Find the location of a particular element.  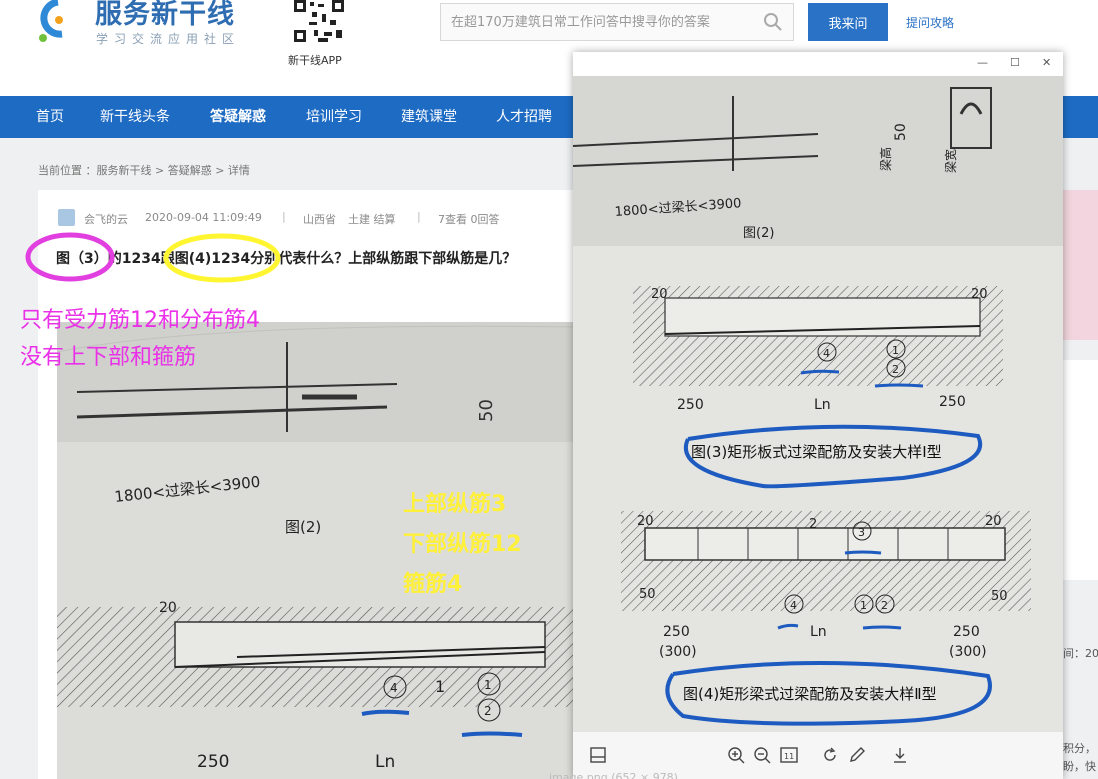

fig4-dim-50-right: 50 is located at coordinates (999, 596).